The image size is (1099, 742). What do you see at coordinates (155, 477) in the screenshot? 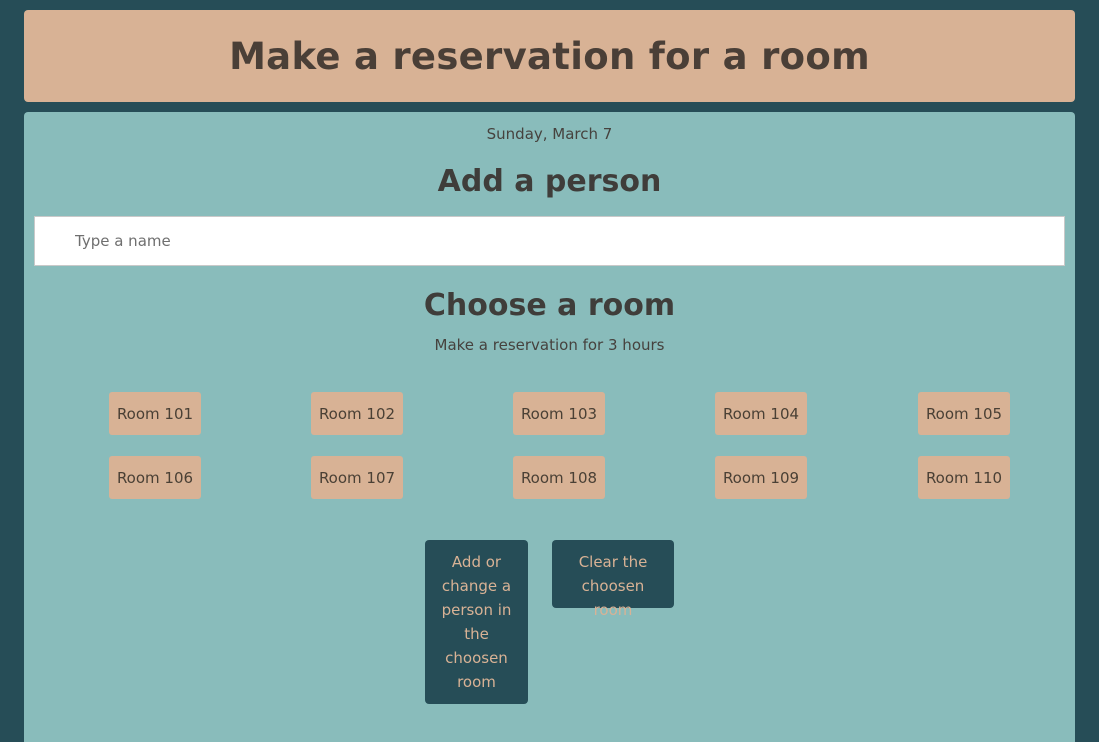
I see `room-106-button: Room 106` at bounding box center [155, 477].